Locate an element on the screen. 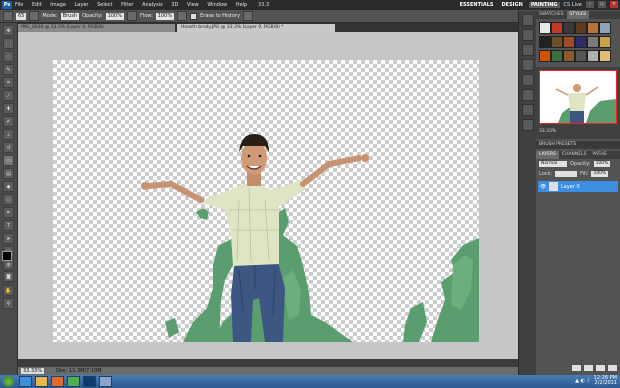  pressure-opacity-icon is located at coordinates (131, 16).